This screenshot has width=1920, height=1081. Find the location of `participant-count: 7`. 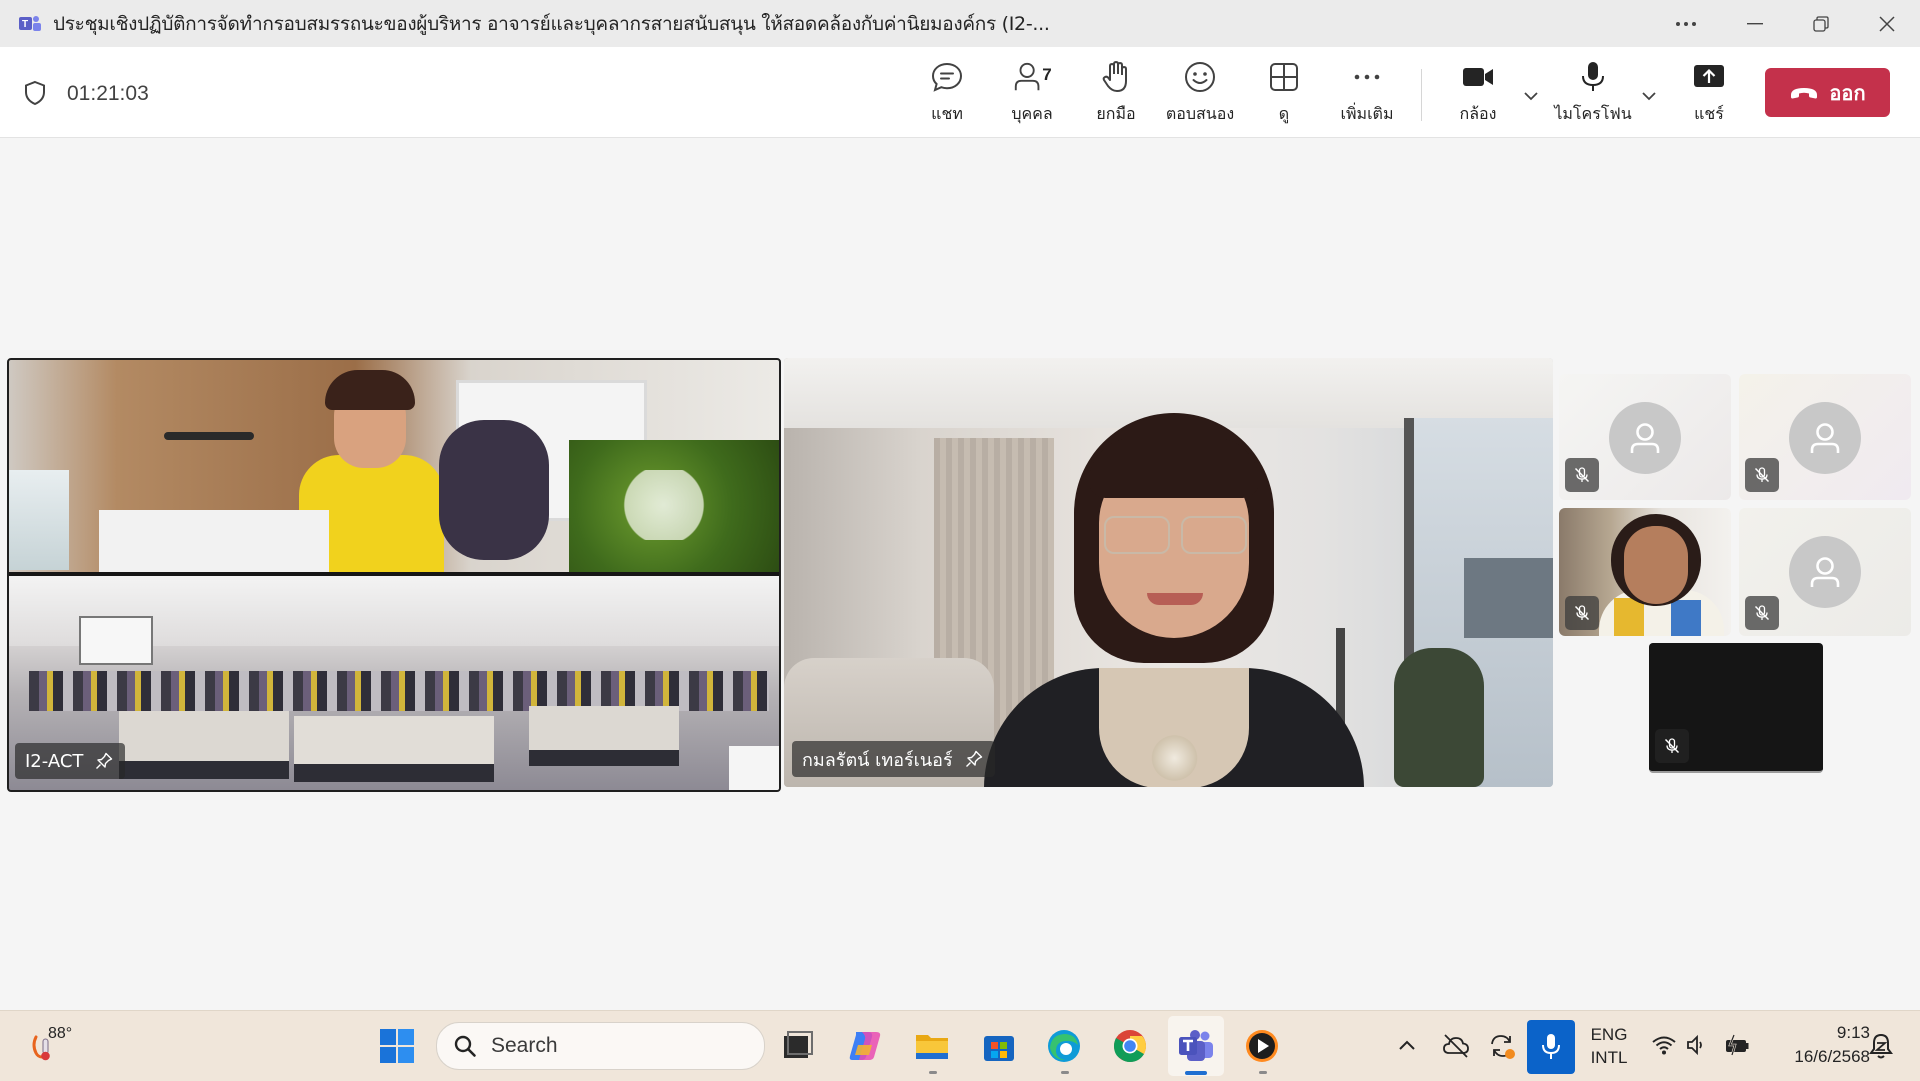

participant-count: 7 is located at coordinates (1047, 74).